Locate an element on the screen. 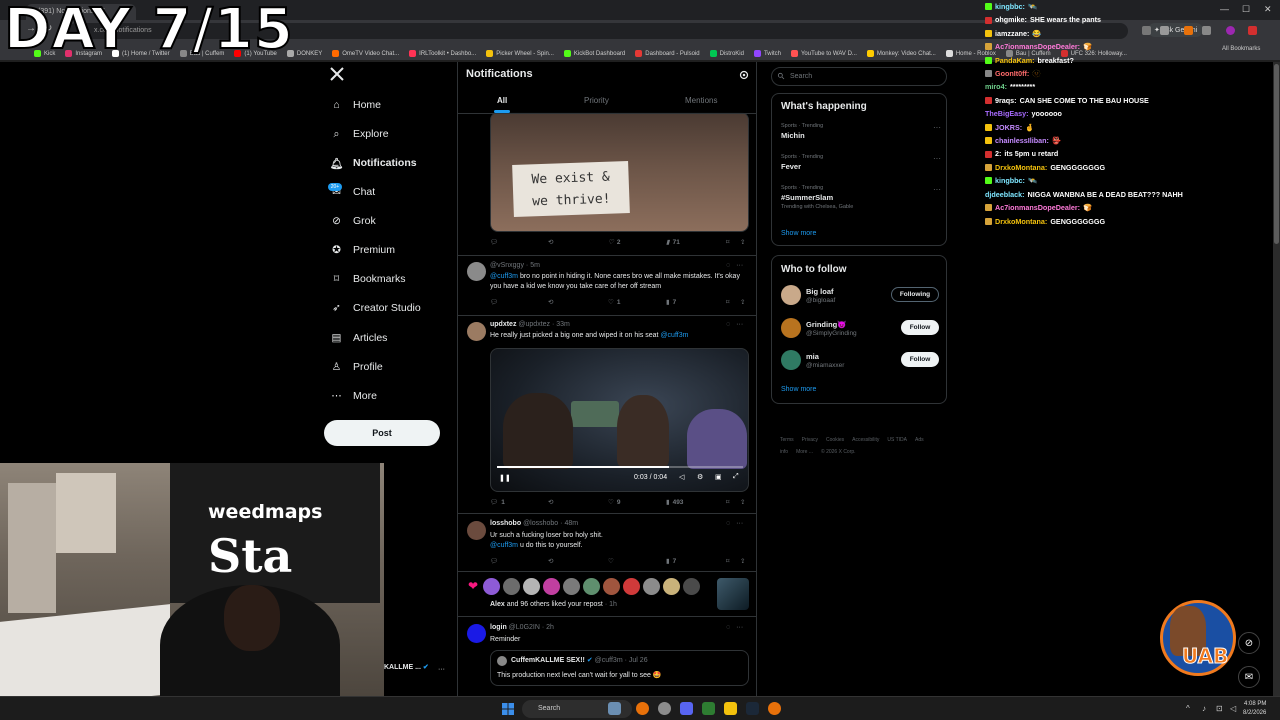 The image size is (1280, 720). folder-icon is located at coordinates (730, 708).